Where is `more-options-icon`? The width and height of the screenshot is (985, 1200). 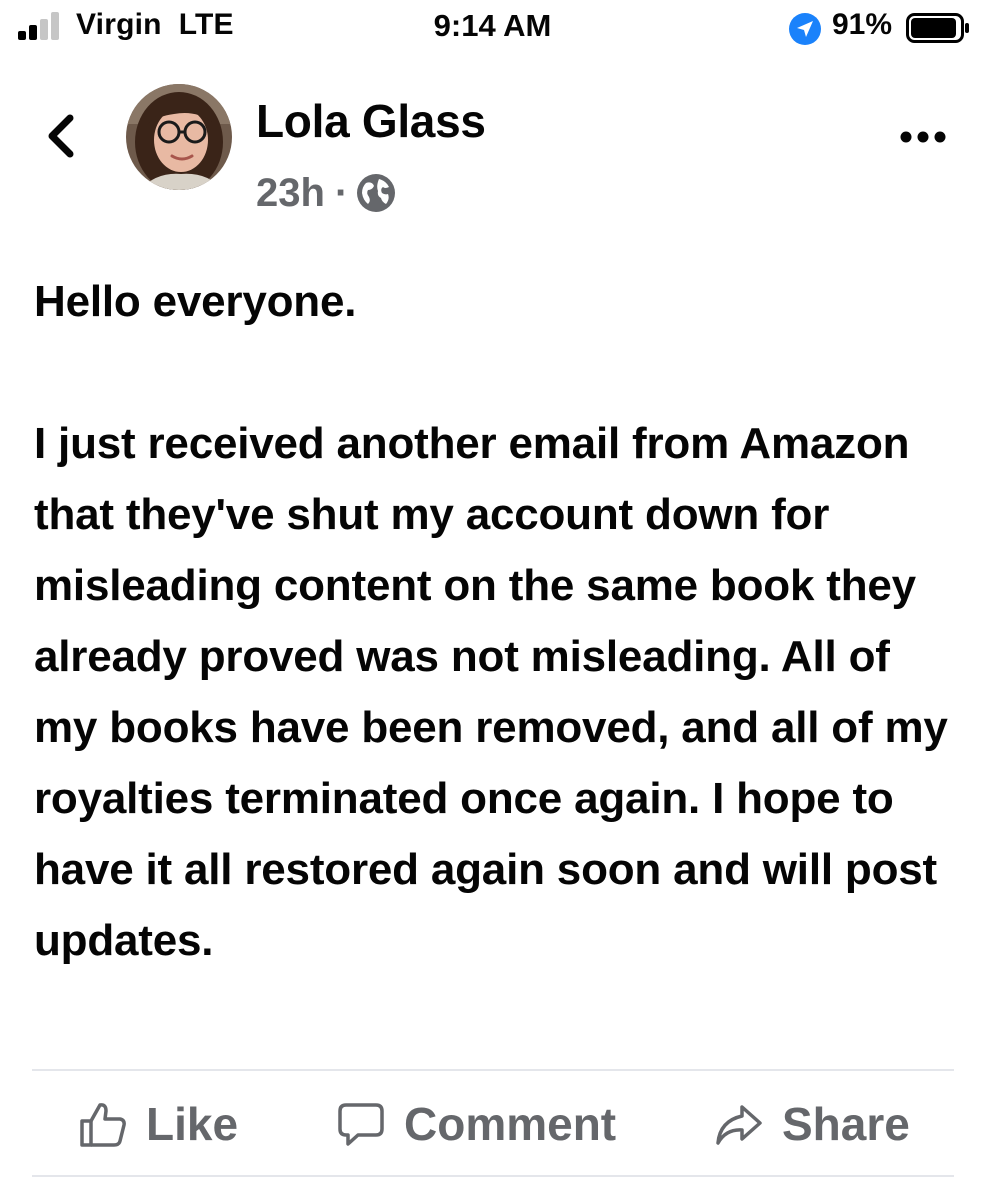
more-options-icon is located at coordinates (923, 137).